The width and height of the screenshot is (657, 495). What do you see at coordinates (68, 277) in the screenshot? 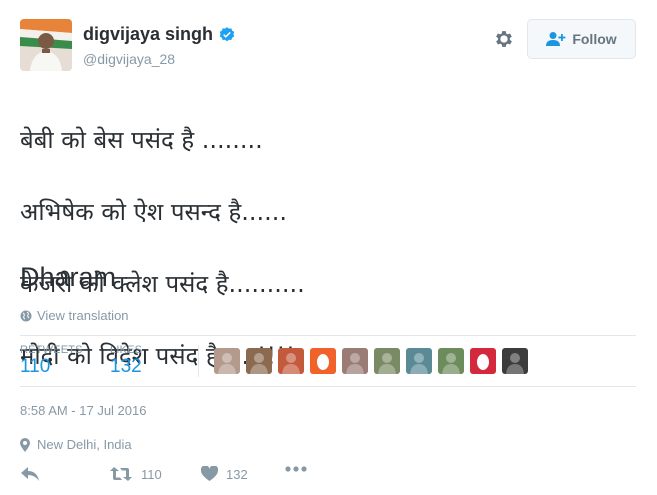
I see `tweet-signature: Dharam` at bounding box center [68, 277].